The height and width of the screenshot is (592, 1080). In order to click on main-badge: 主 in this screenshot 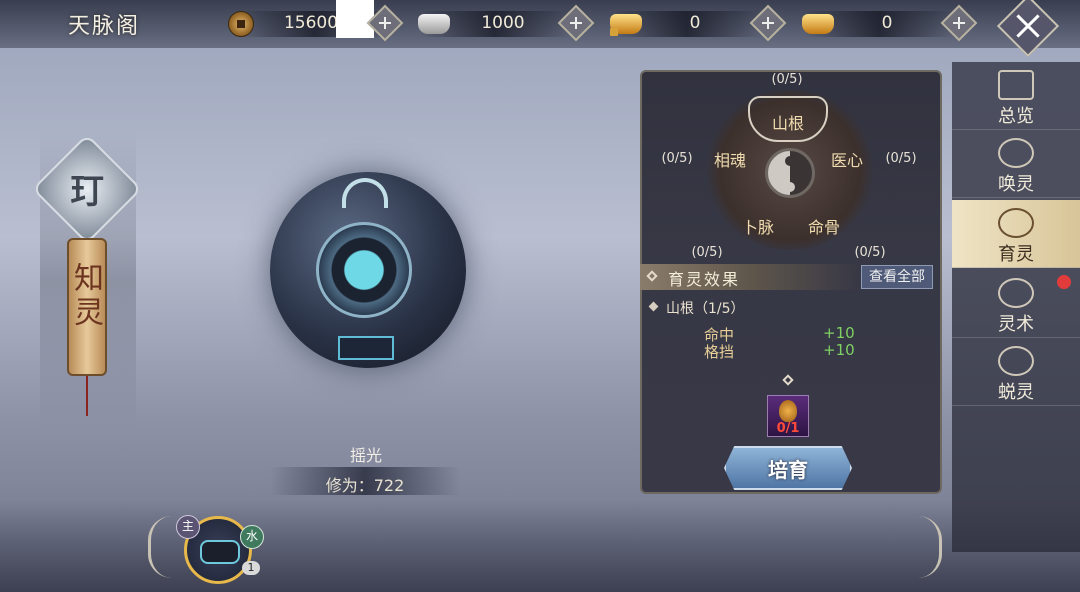, I will do `click(188, 527)`.